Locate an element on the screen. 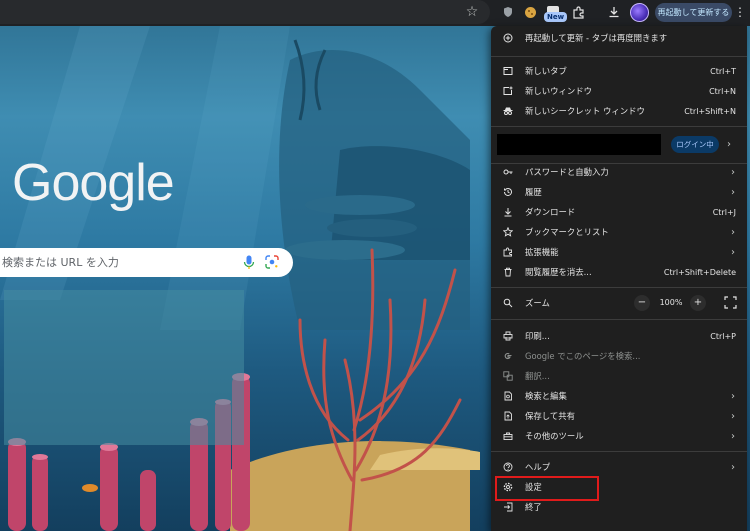 The width and height of the screenshot is (750, 531). menu-item-bookmarks: ブックマークとリスト › is located at coordinates (619, 232).